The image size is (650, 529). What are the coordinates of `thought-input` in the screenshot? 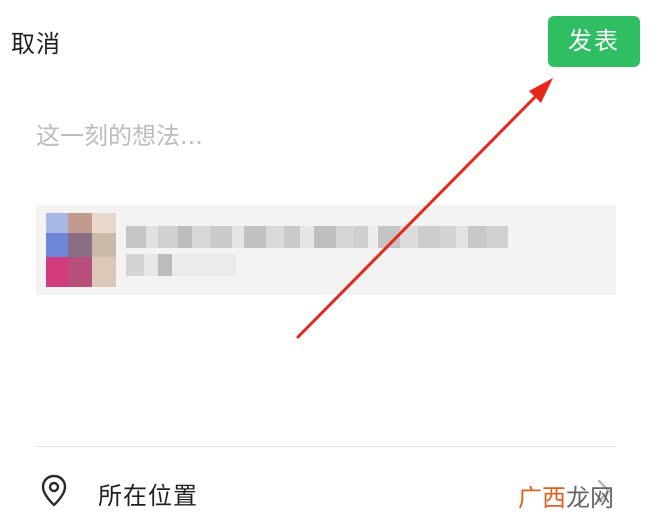 It's located at (316, 136).